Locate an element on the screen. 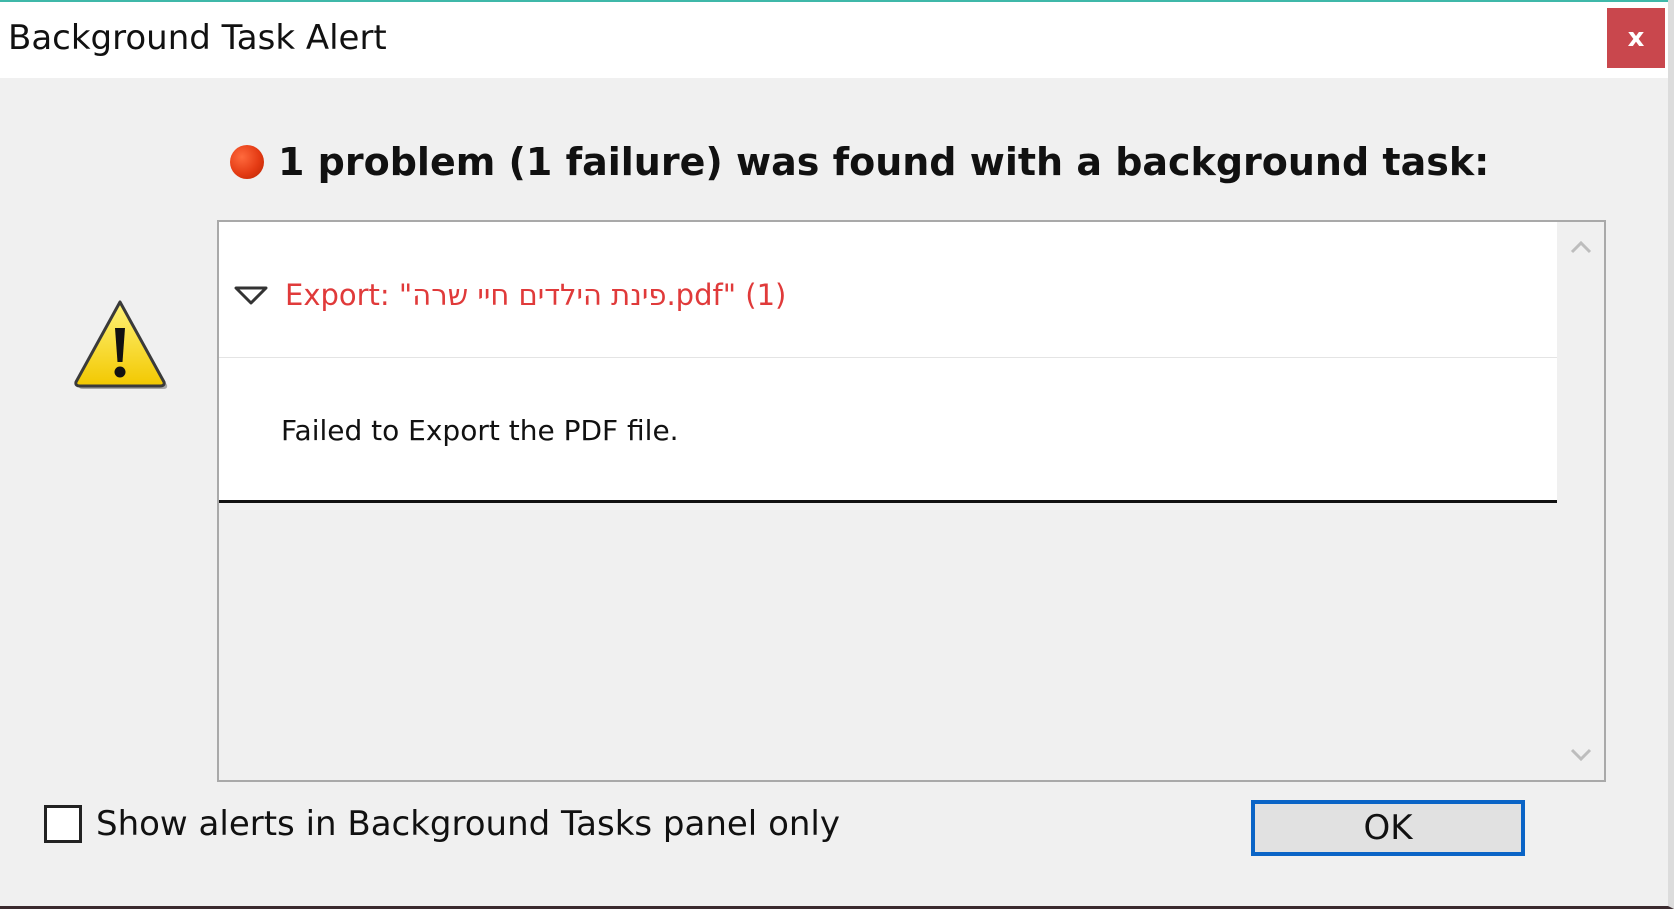 The height and width of the screenshot is (909, 1674). close-icon: x is located at coordinates (1636, 38).